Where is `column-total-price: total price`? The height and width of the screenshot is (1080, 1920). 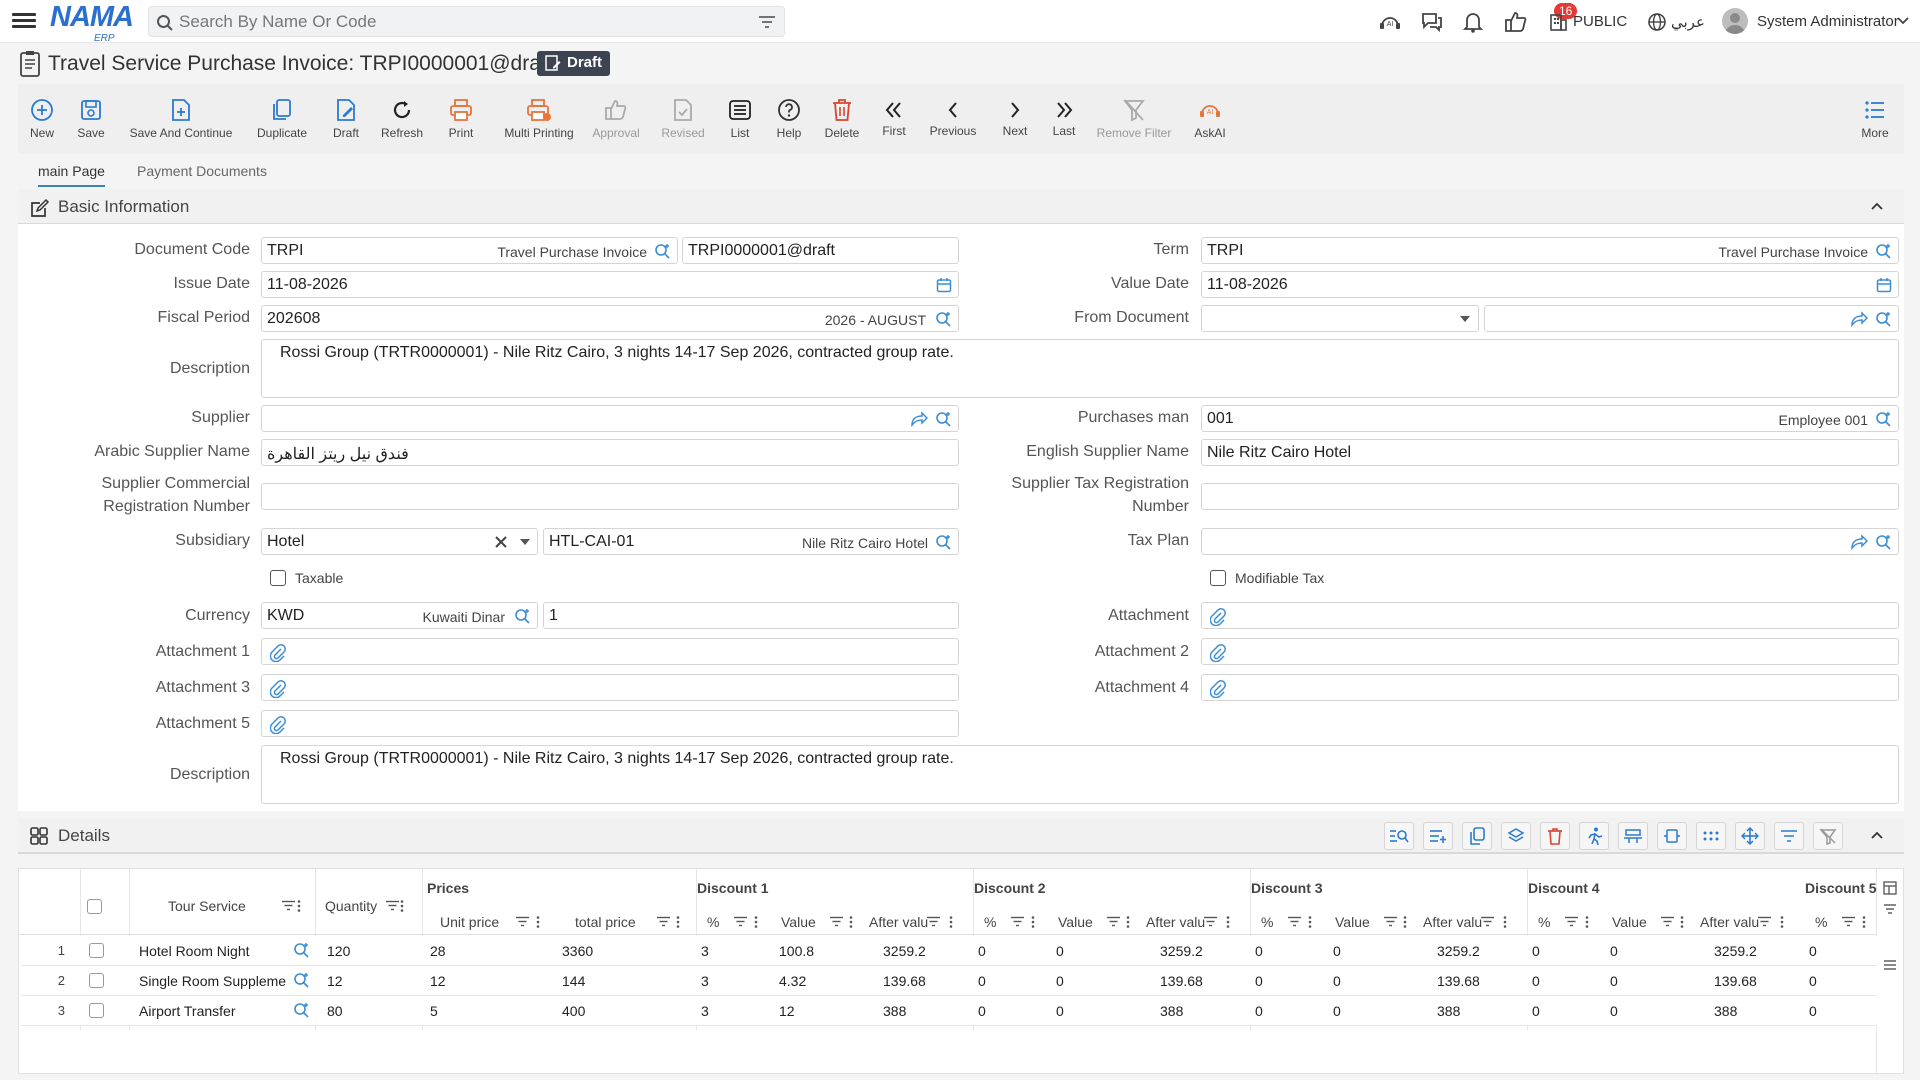
column-total-price: total price is located at coordinates (605, 922).